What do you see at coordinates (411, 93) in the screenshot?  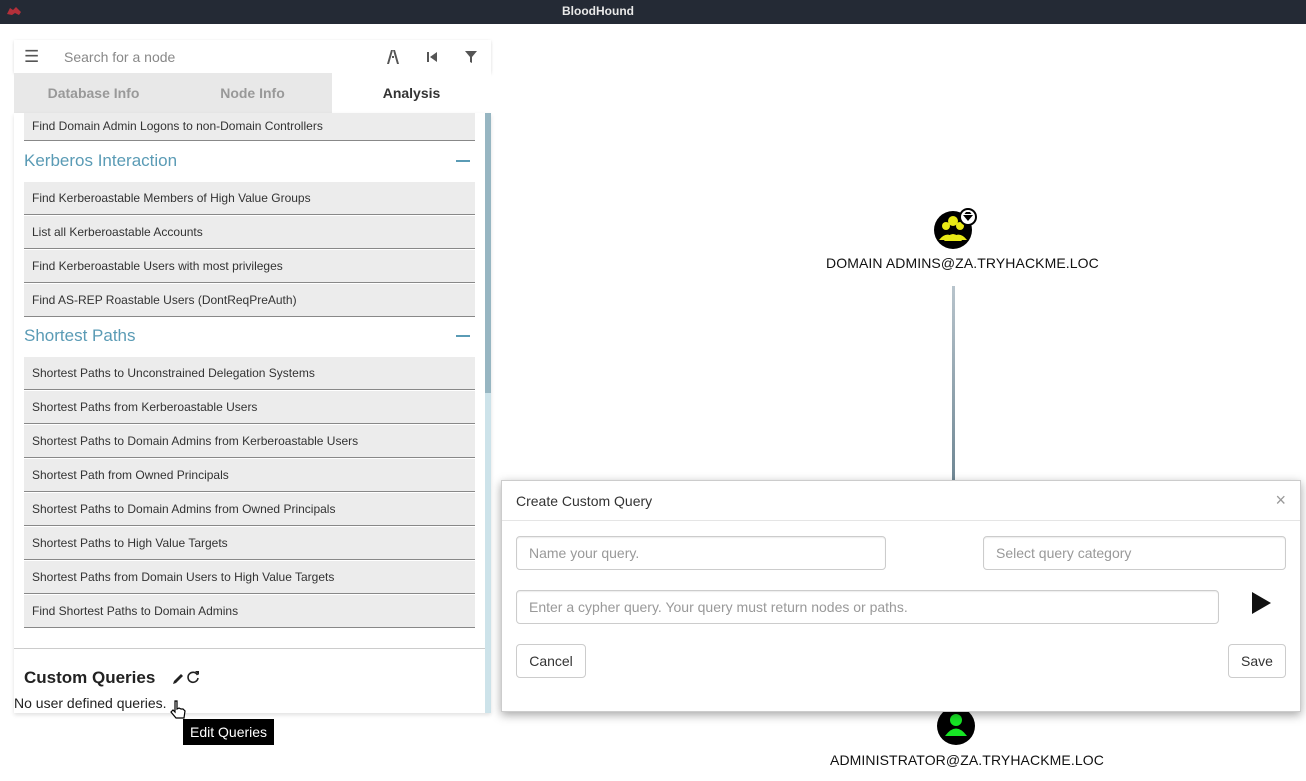 I see `tab-analysis: Analysis` at bounding box center [411, 93].